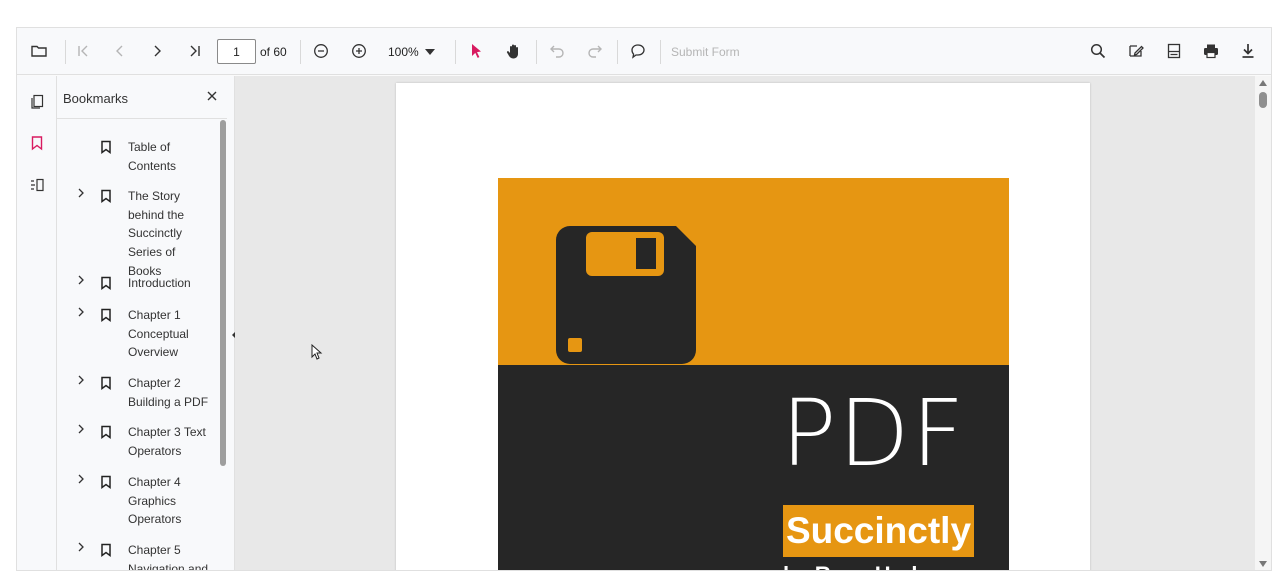 This screenshot has height=584, width=1280. What do you see at coordinates (429, 51) in the screenshot?
I see `chevron-down-icon` at bounding box center [429, 51].